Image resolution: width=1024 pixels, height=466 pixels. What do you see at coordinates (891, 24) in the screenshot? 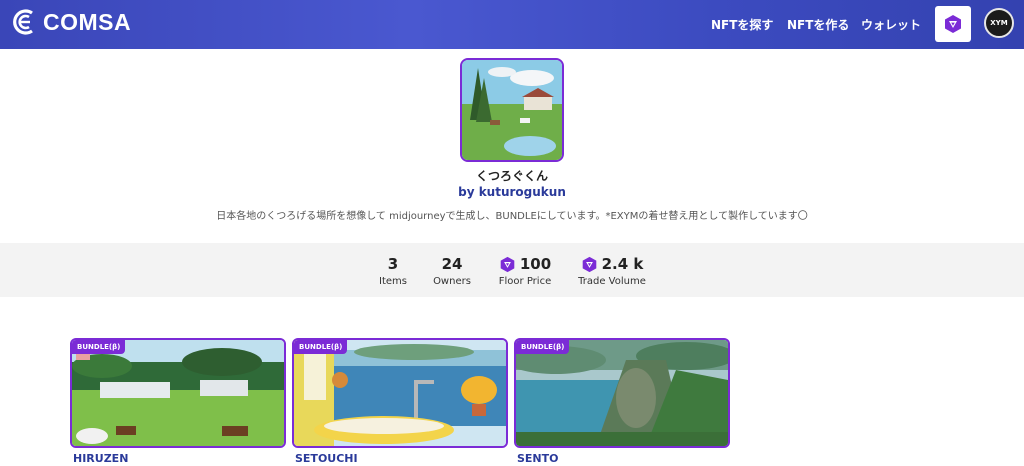
I see `nav-wallet: ウォレット` at bounding box center [891, 24].